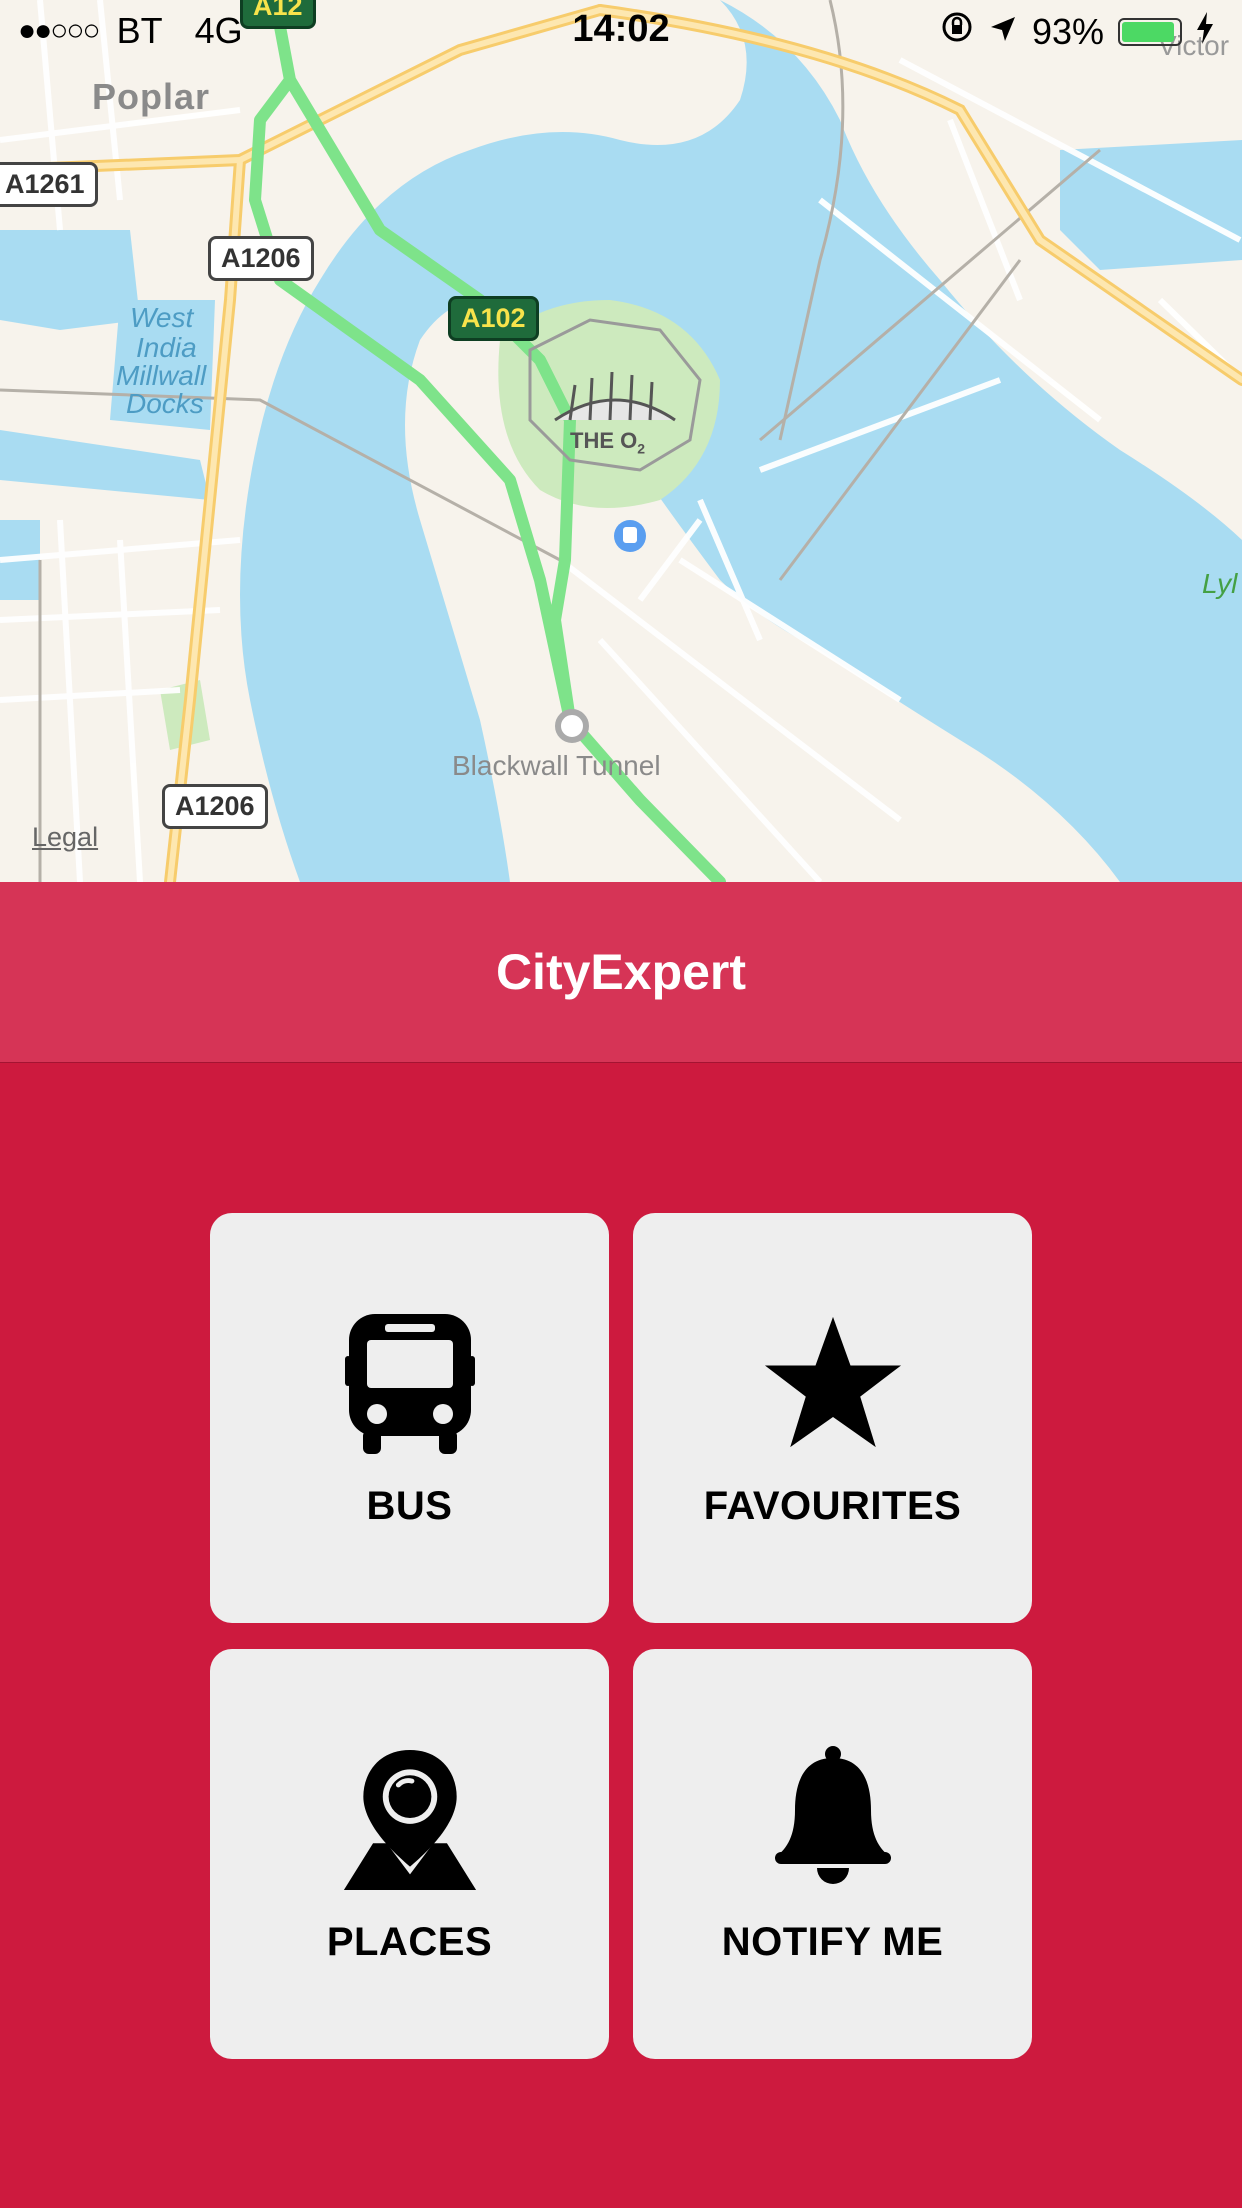  What do you see at coordinates (151, 96) in the screenshot?
I see `map-label-poplar: Poplar` at bounding box center [151, 96].